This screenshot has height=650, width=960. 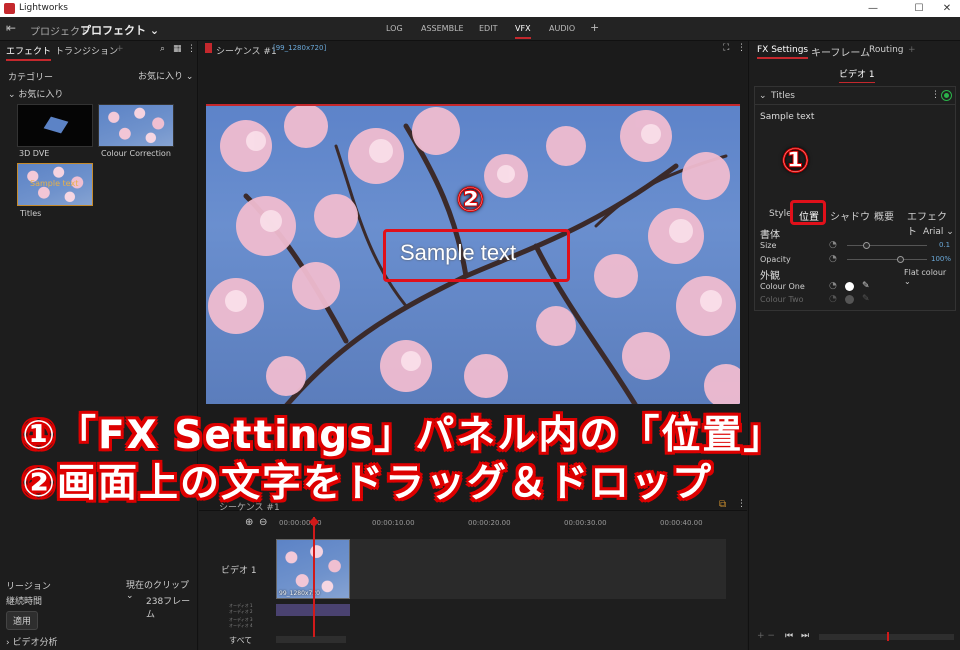 I want to click on size-keyframe-icon: ◔, so click(x=833, y=245).